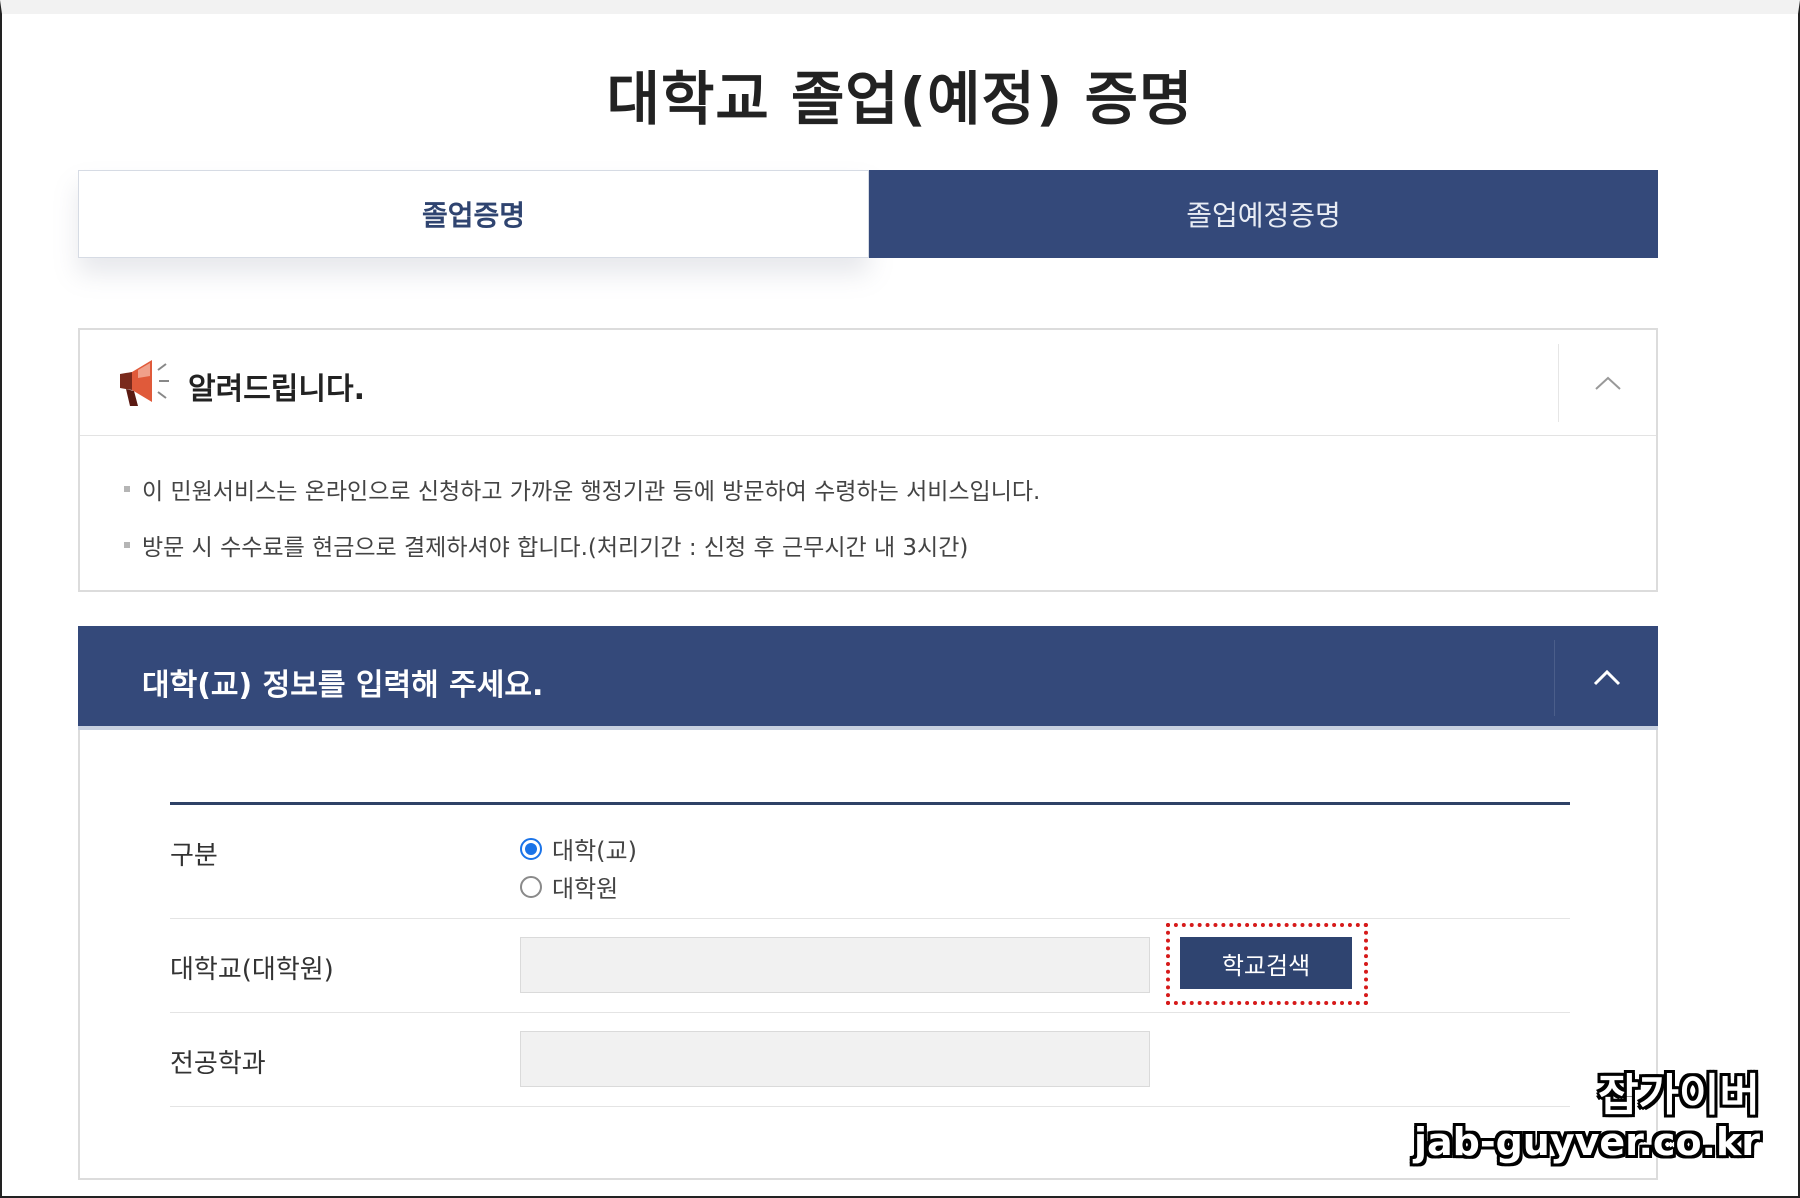 Image resolution: width=1800 pixels, height=1198 pixels. I want to click on notice-collapse-button, so click(1607, 383).